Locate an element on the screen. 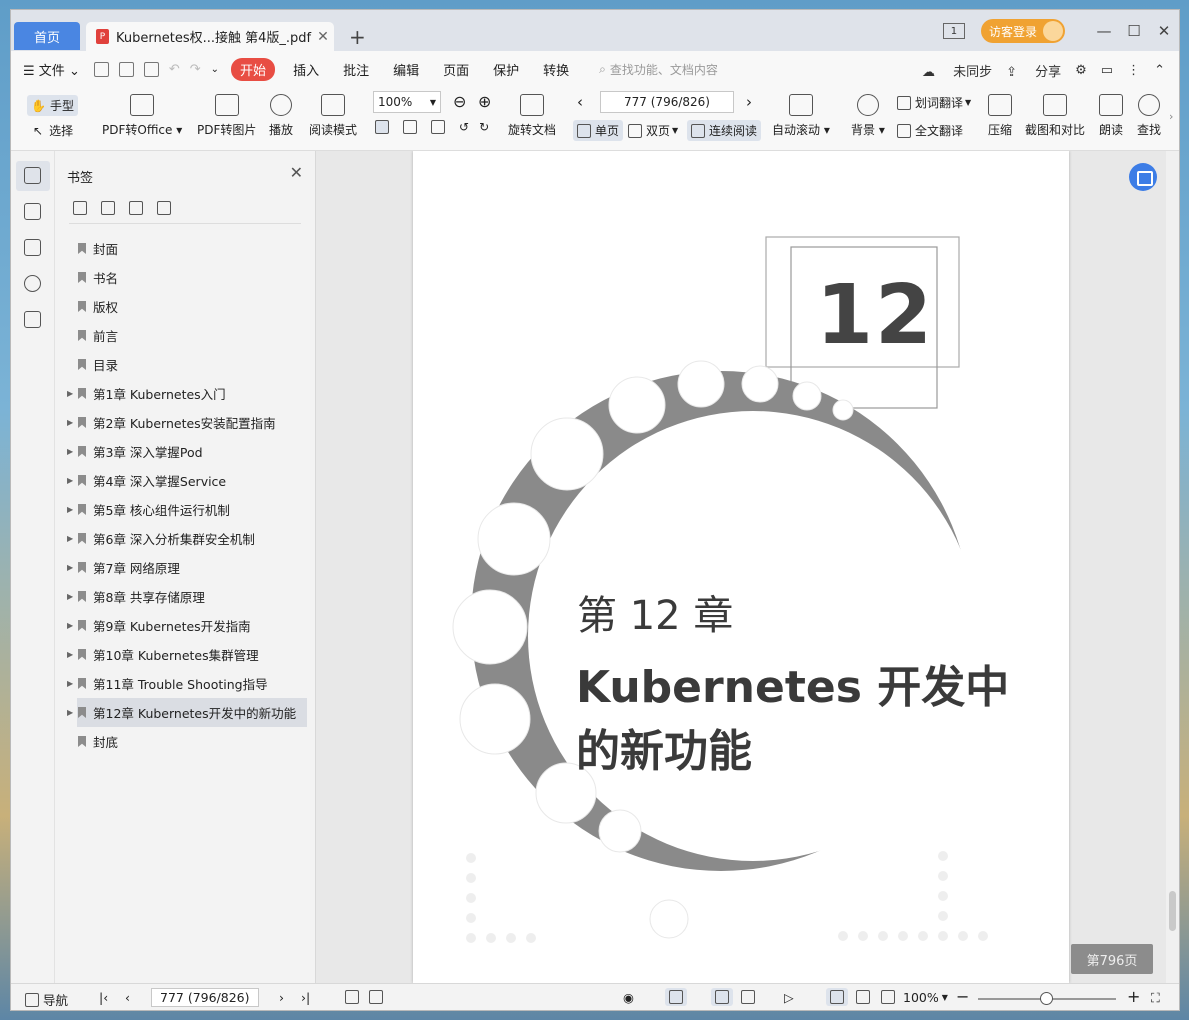 The height and width of the screenshot is (1020, 1189). save-icon is located at coordinates (126, 69).